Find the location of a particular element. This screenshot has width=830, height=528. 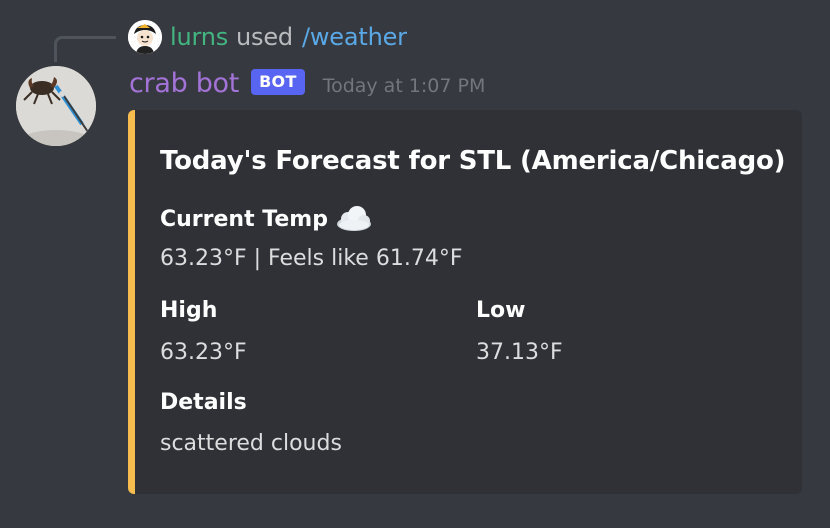

field-current-temp-name: Current Temp is located at coordinates (267, 219).